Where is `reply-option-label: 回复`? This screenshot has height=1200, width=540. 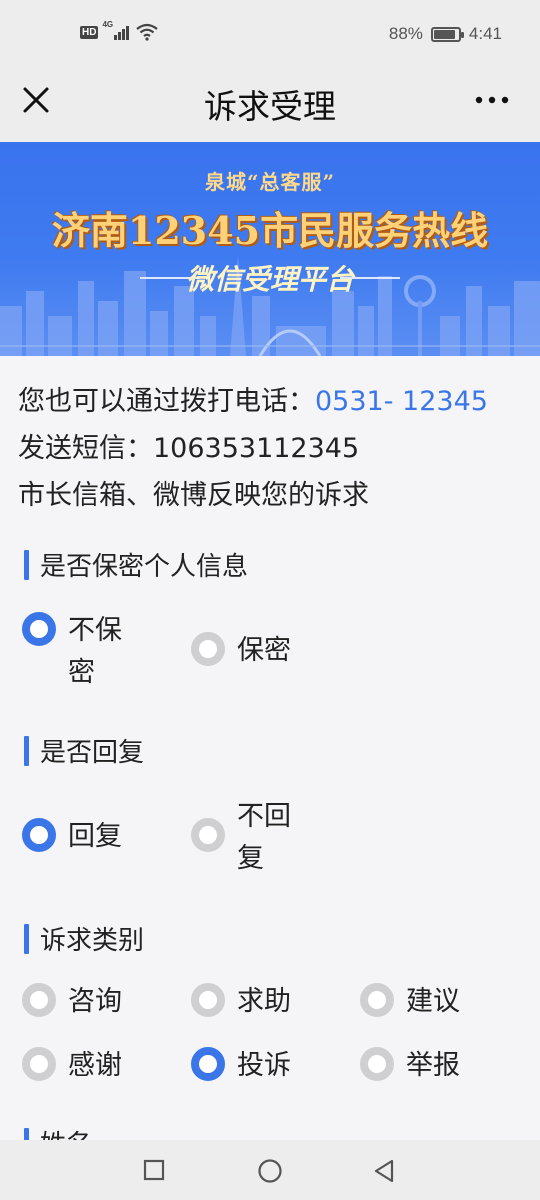 reply-option-label: 回复 is located at coordinates (95, 836).